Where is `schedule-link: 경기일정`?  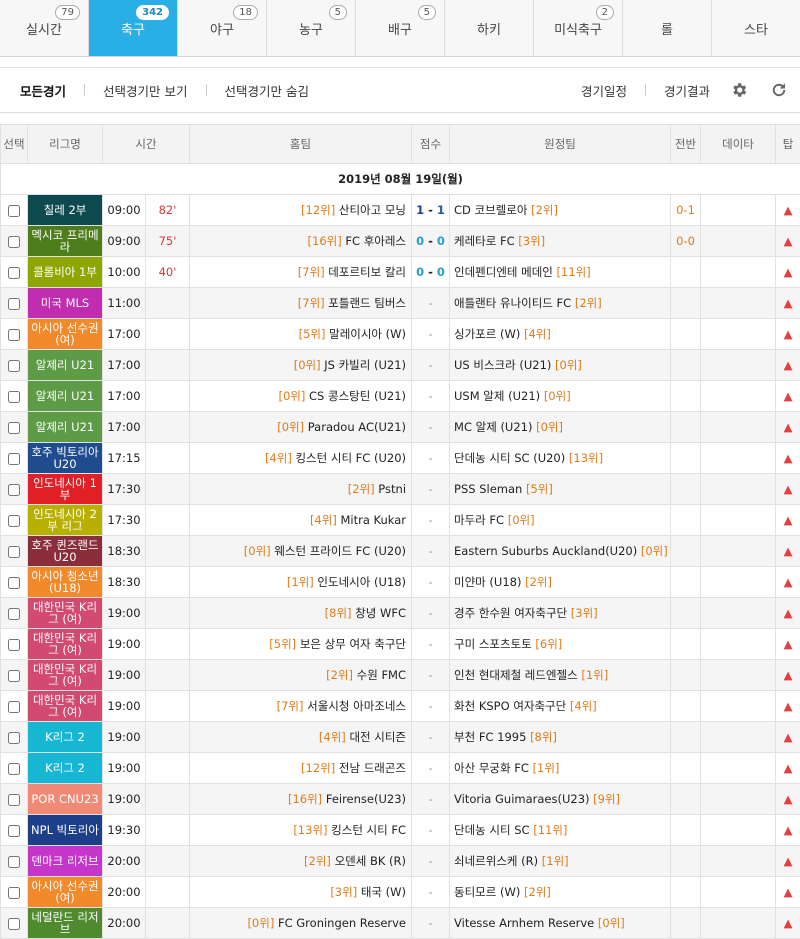
schedule-link: 경기일정 is located at coordinates (604, 90).